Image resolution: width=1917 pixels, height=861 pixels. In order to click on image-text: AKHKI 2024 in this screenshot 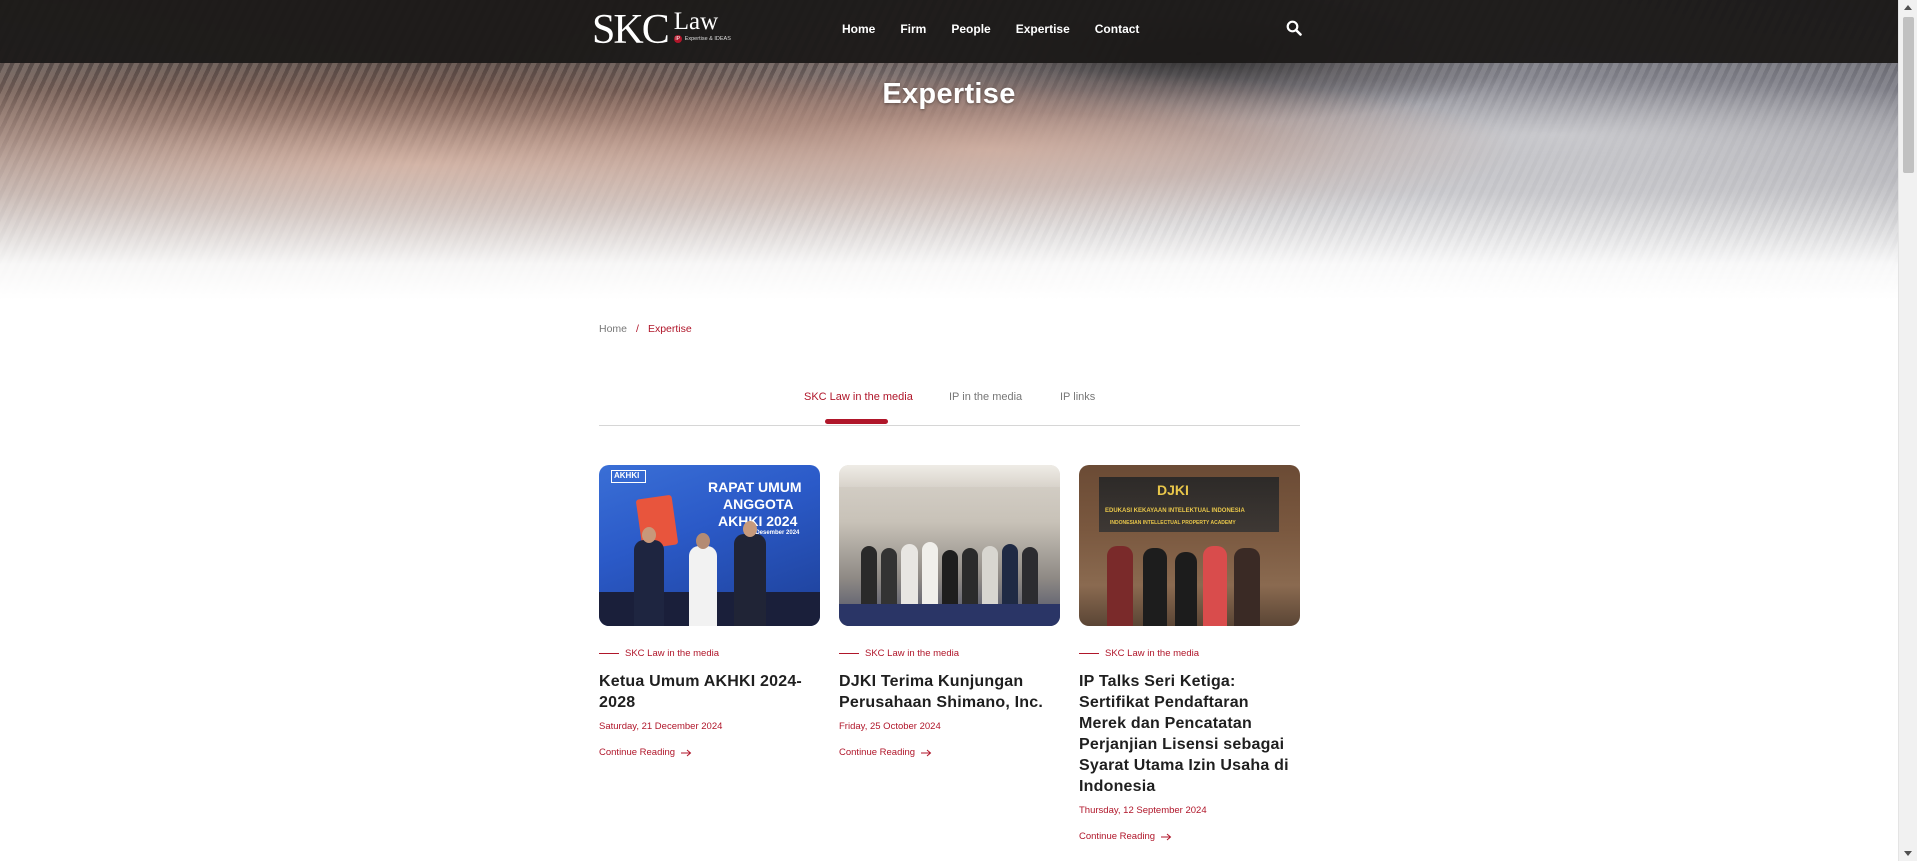, I will do `click(758, 521)`.